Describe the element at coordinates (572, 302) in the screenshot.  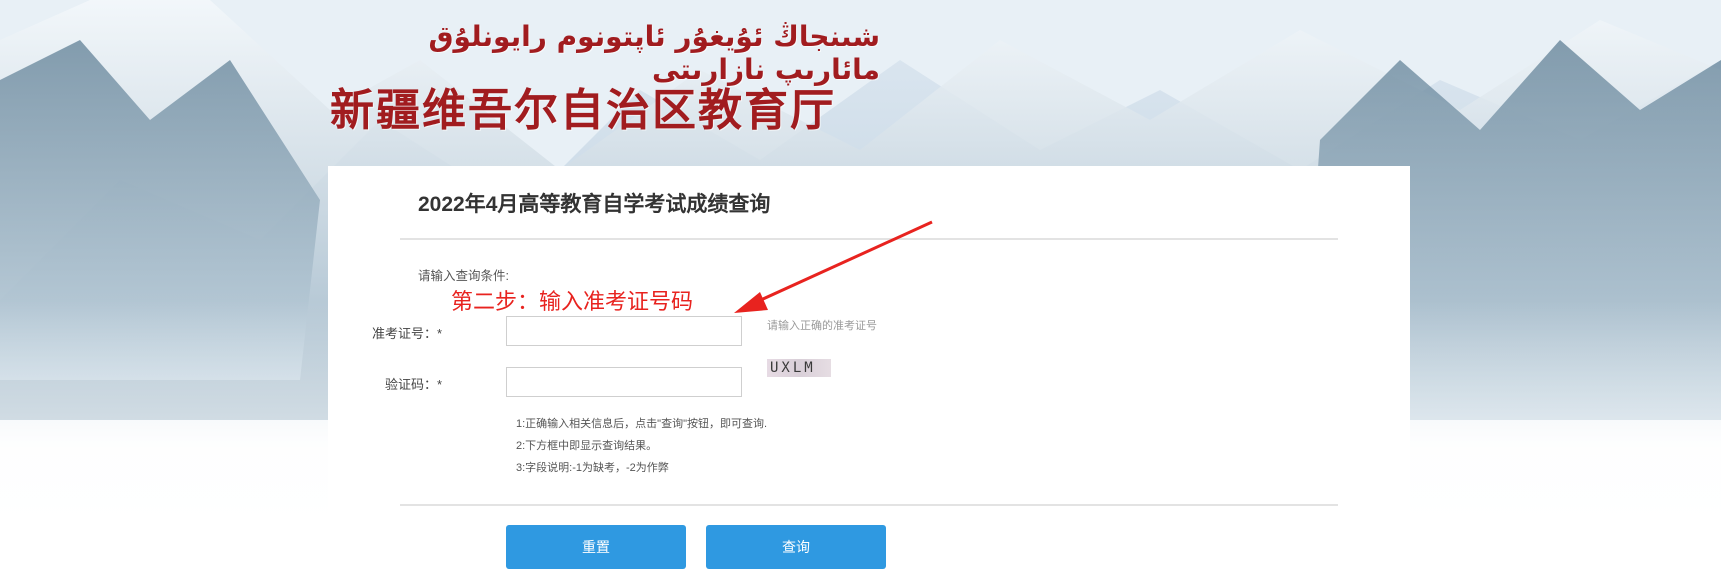
I see `step-annotation: 第二步：输入准考证号码` at that location.